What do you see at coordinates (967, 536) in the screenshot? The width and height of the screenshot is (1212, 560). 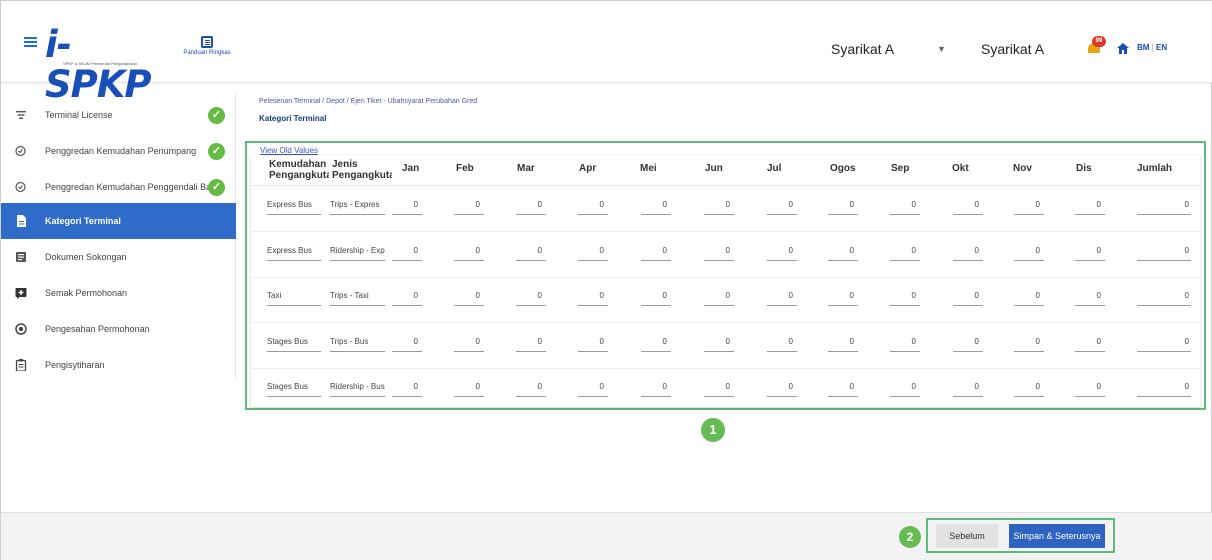 I see `previous-button: Sebelum` at bounding box center [967, 536].